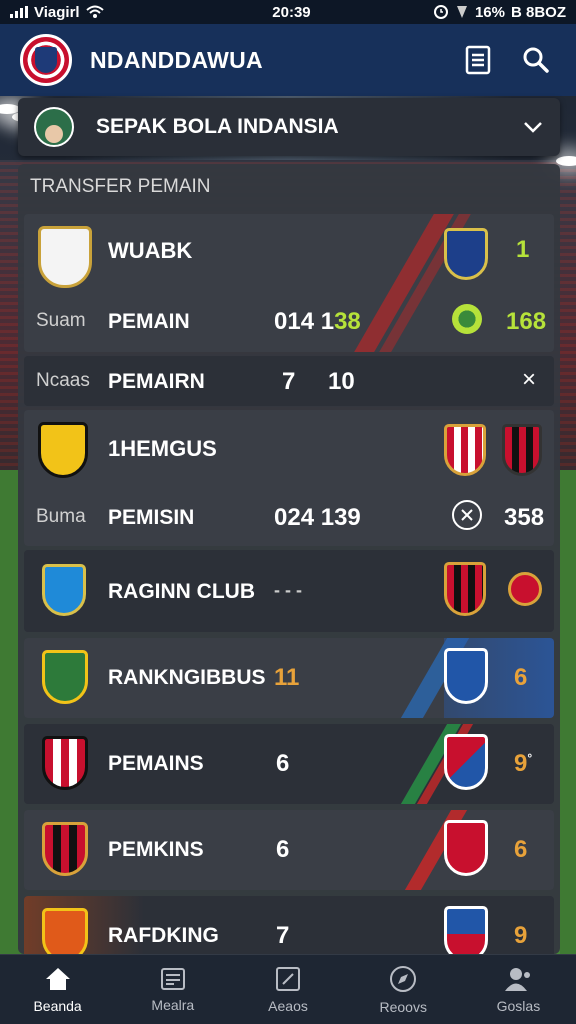 Image resolution: width=576 pixels, height=1024 pixels. Describe the element at coordinates (291, 12) in the screenshot. I see `status-time: 20:39` at that location.